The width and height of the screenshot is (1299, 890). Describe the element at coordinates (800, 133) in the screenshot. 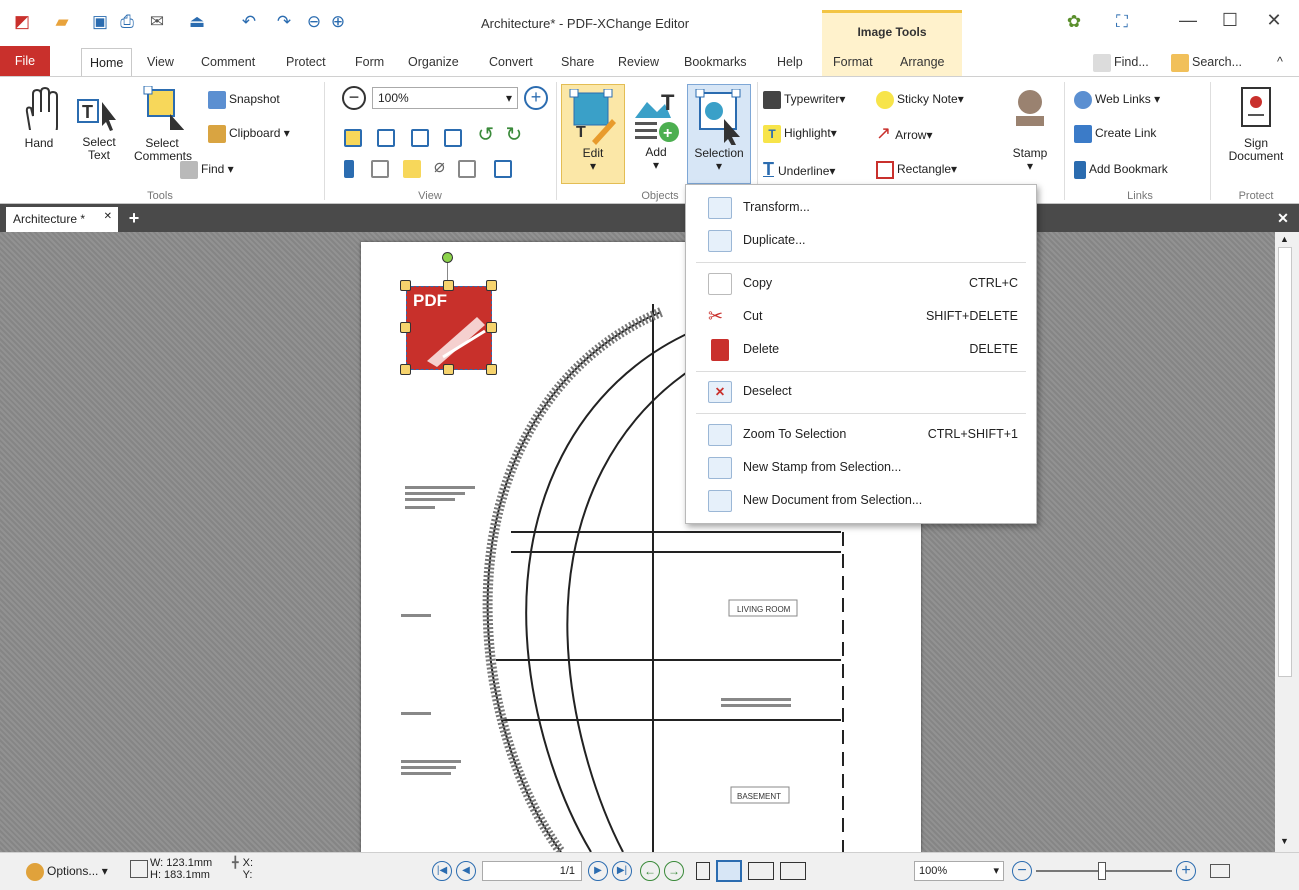

I see `highlight-button: T Highlight▾` at that location.